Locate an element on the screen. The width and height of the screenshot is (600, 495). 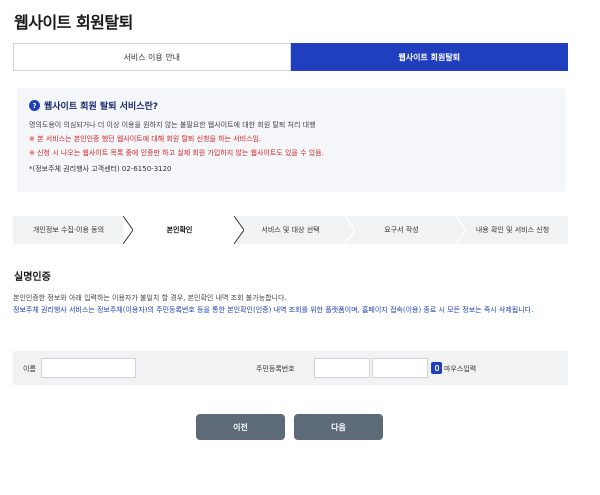
mouse-icon is located at coordinates (436, 368).